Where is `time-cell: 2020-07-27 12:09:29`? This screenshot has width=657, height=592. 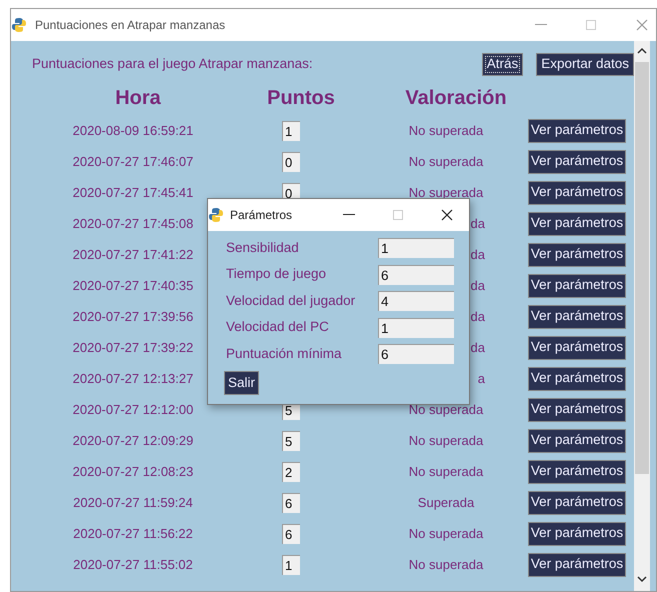
time-cell: 2020-07-27 12:09:29 is located at coordinates (133, 440).